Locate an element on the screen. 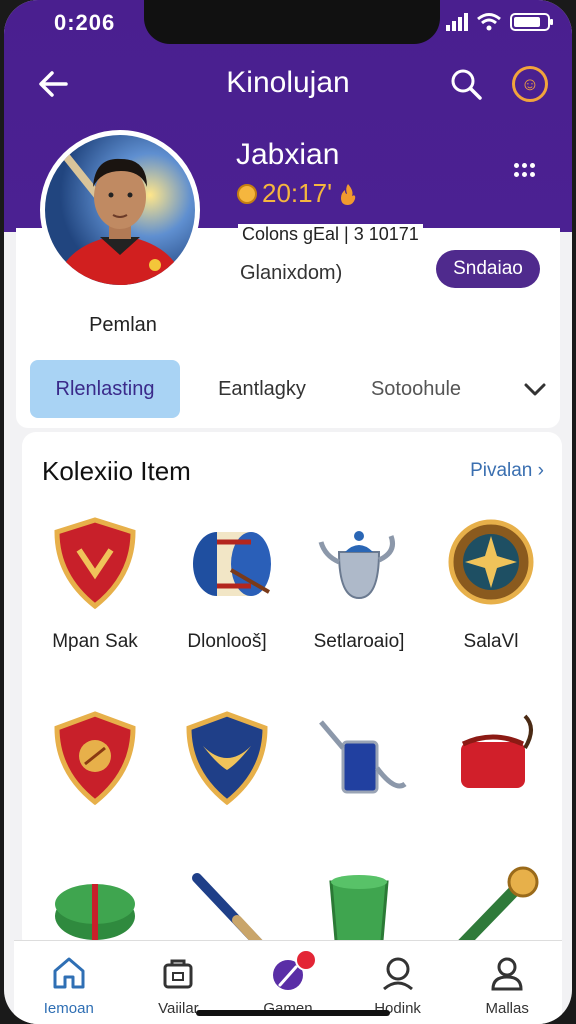  tab-3: Sotoohule is located at coordinates (416, 389).